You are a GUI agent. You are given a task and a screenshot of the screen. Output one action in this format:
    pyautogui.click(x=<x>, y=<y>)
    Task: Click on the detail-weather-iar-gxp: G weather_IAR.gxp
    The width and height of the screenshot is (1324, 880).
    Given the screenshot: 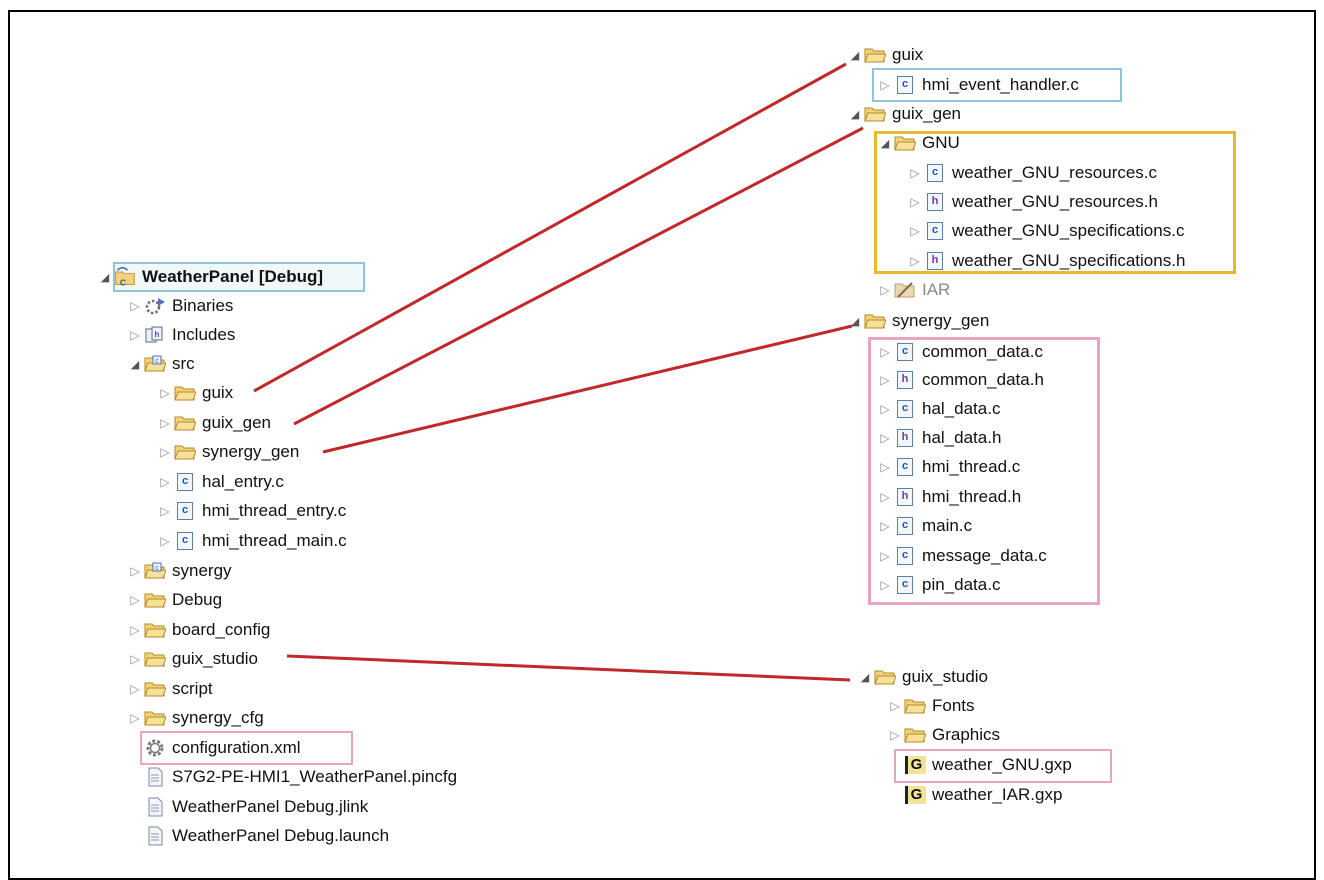 What is the action you would take?
    pyautogui.click(x=974, y=795)
    